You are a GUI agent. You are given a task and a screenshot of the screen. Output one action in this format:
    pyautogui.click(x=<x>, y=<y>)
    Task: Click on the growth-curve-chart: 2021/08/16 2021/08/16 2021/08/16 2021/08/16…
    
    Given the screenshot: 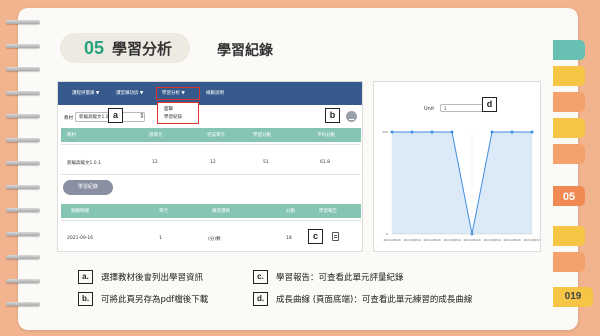 What is the action you would take?
    pyautogui.click(x=461, y=186)
    